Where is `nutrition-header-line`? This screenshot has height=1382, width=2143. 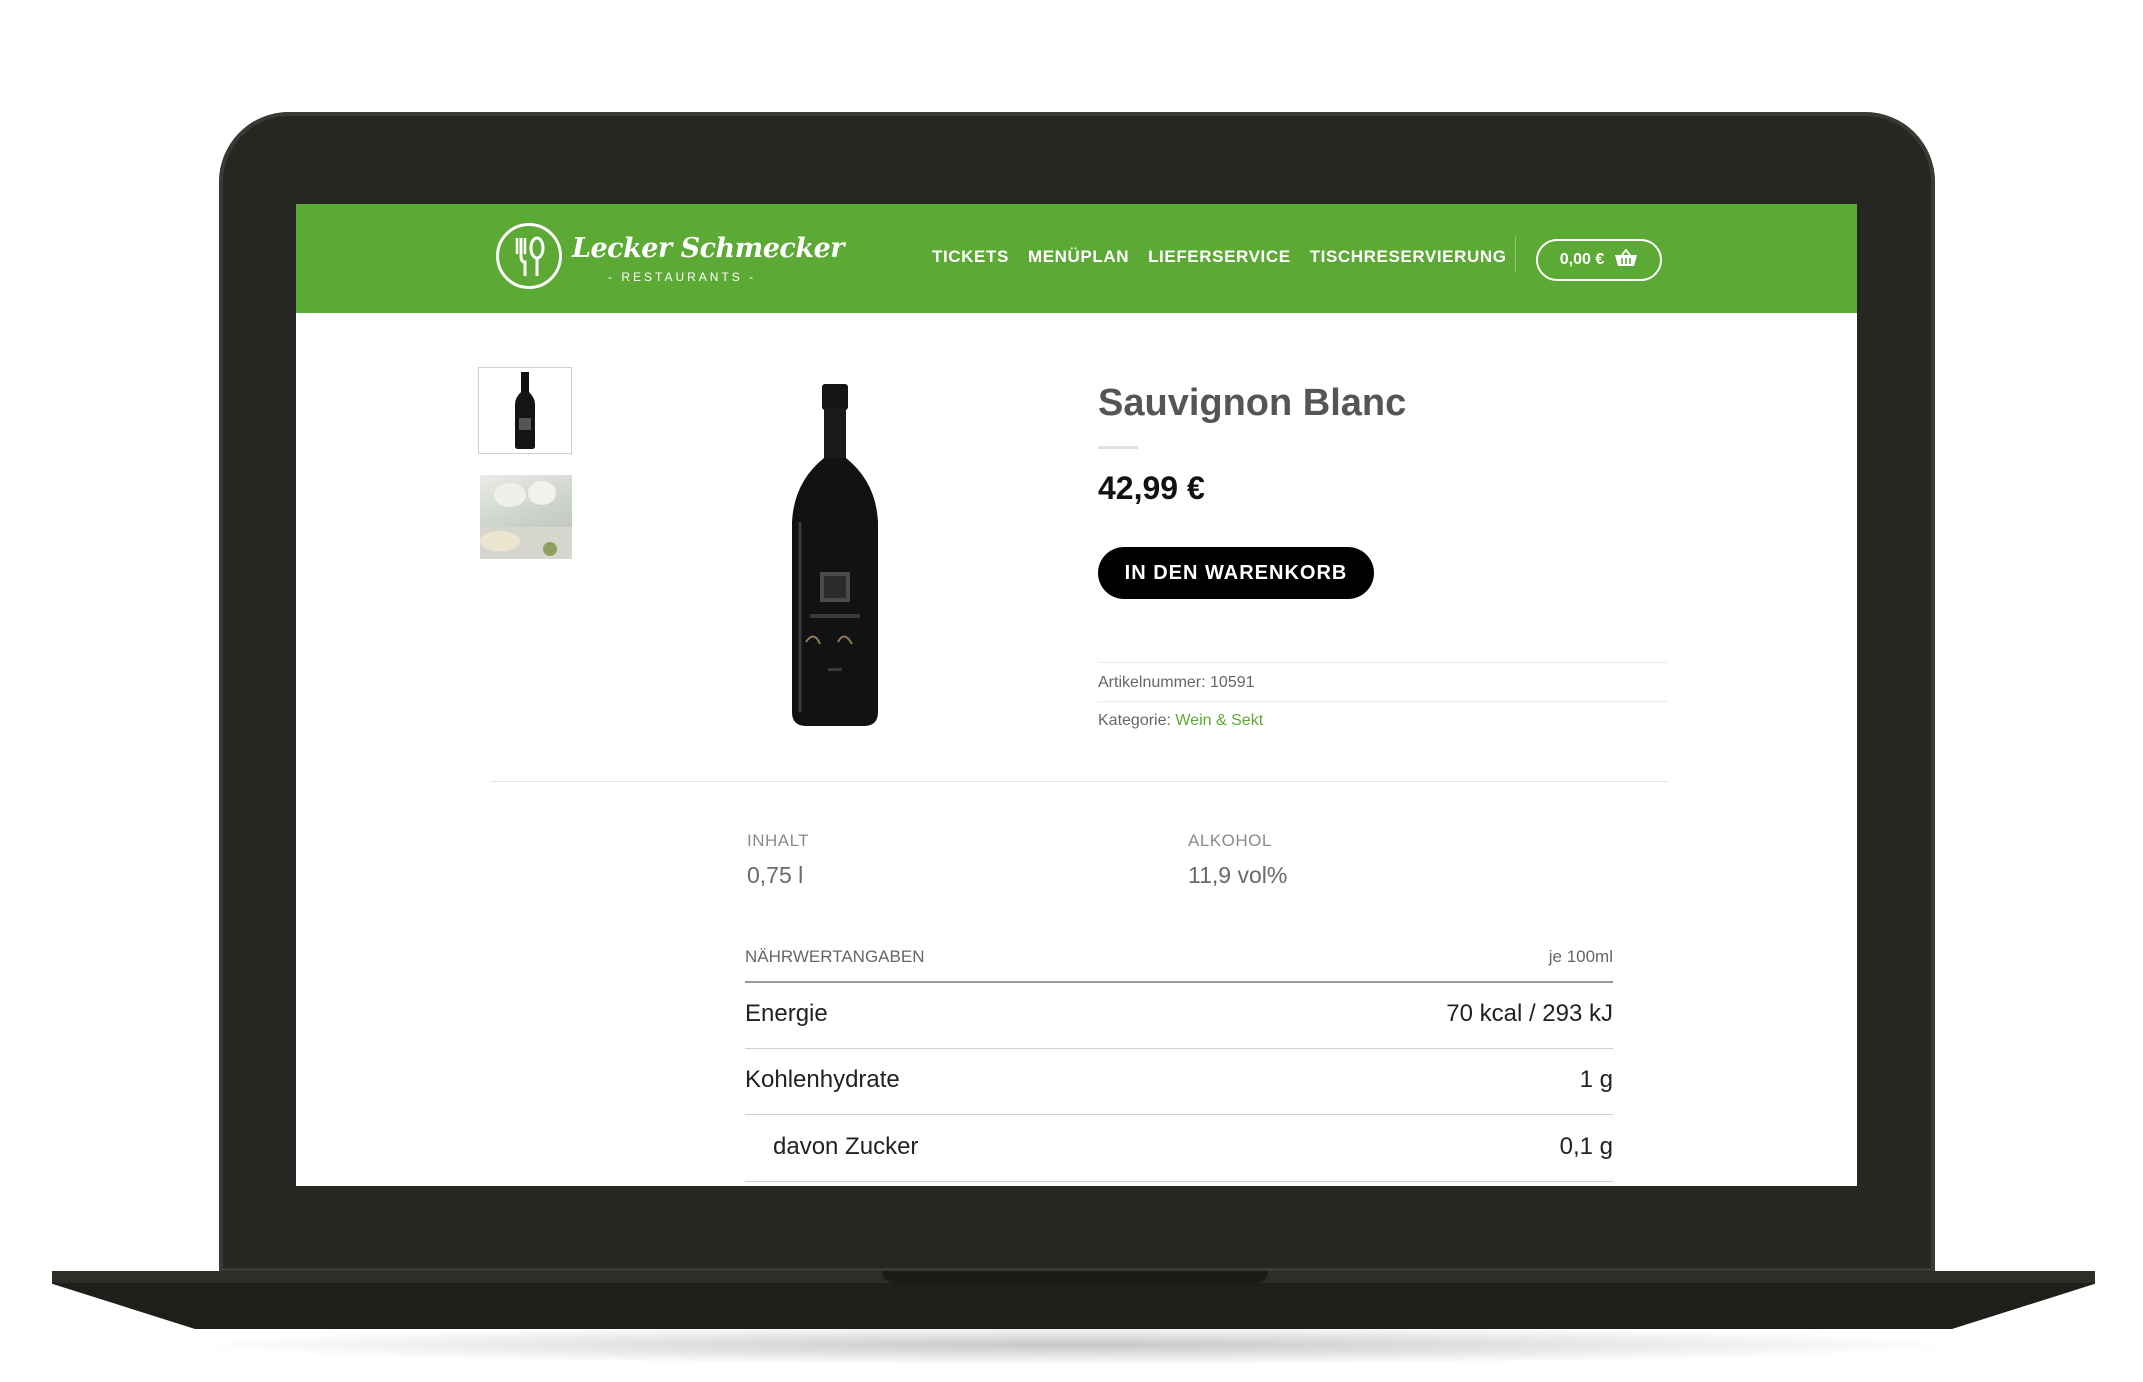 nutrition-header-line is located at coordinates (1179, 982).